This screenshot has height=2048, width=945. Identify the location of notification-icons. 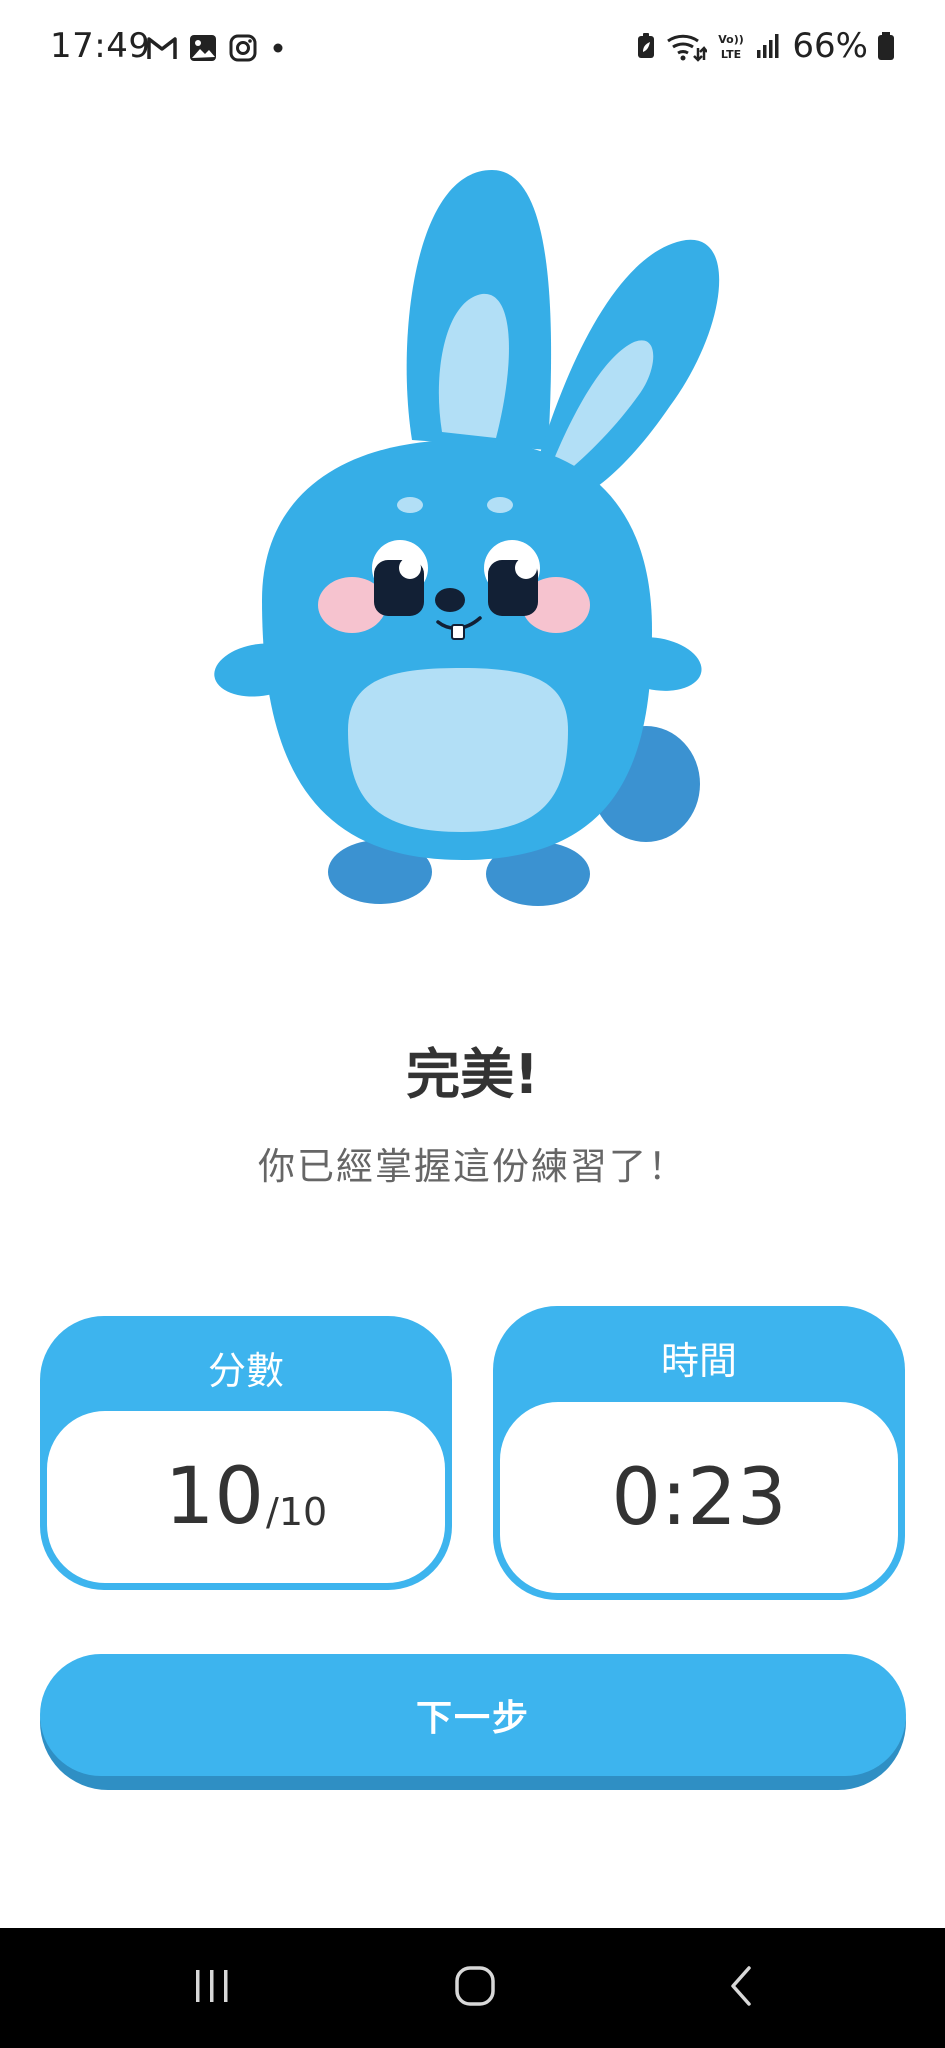
(217, 48).